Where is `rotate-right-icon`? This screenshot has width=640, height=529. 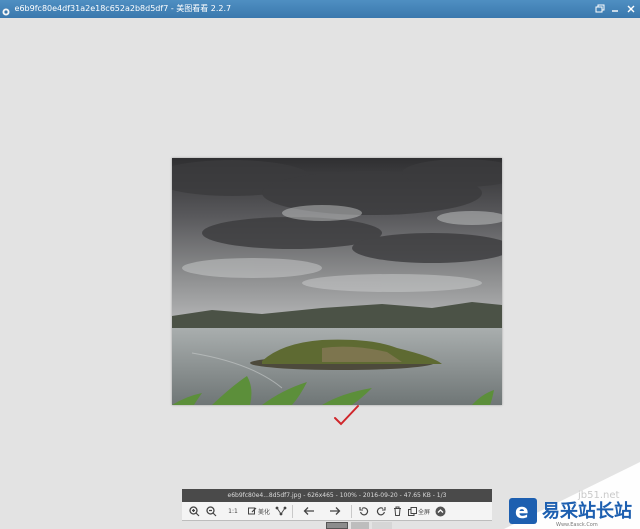
rotate-right-icon is located at coordinates (381, 511).